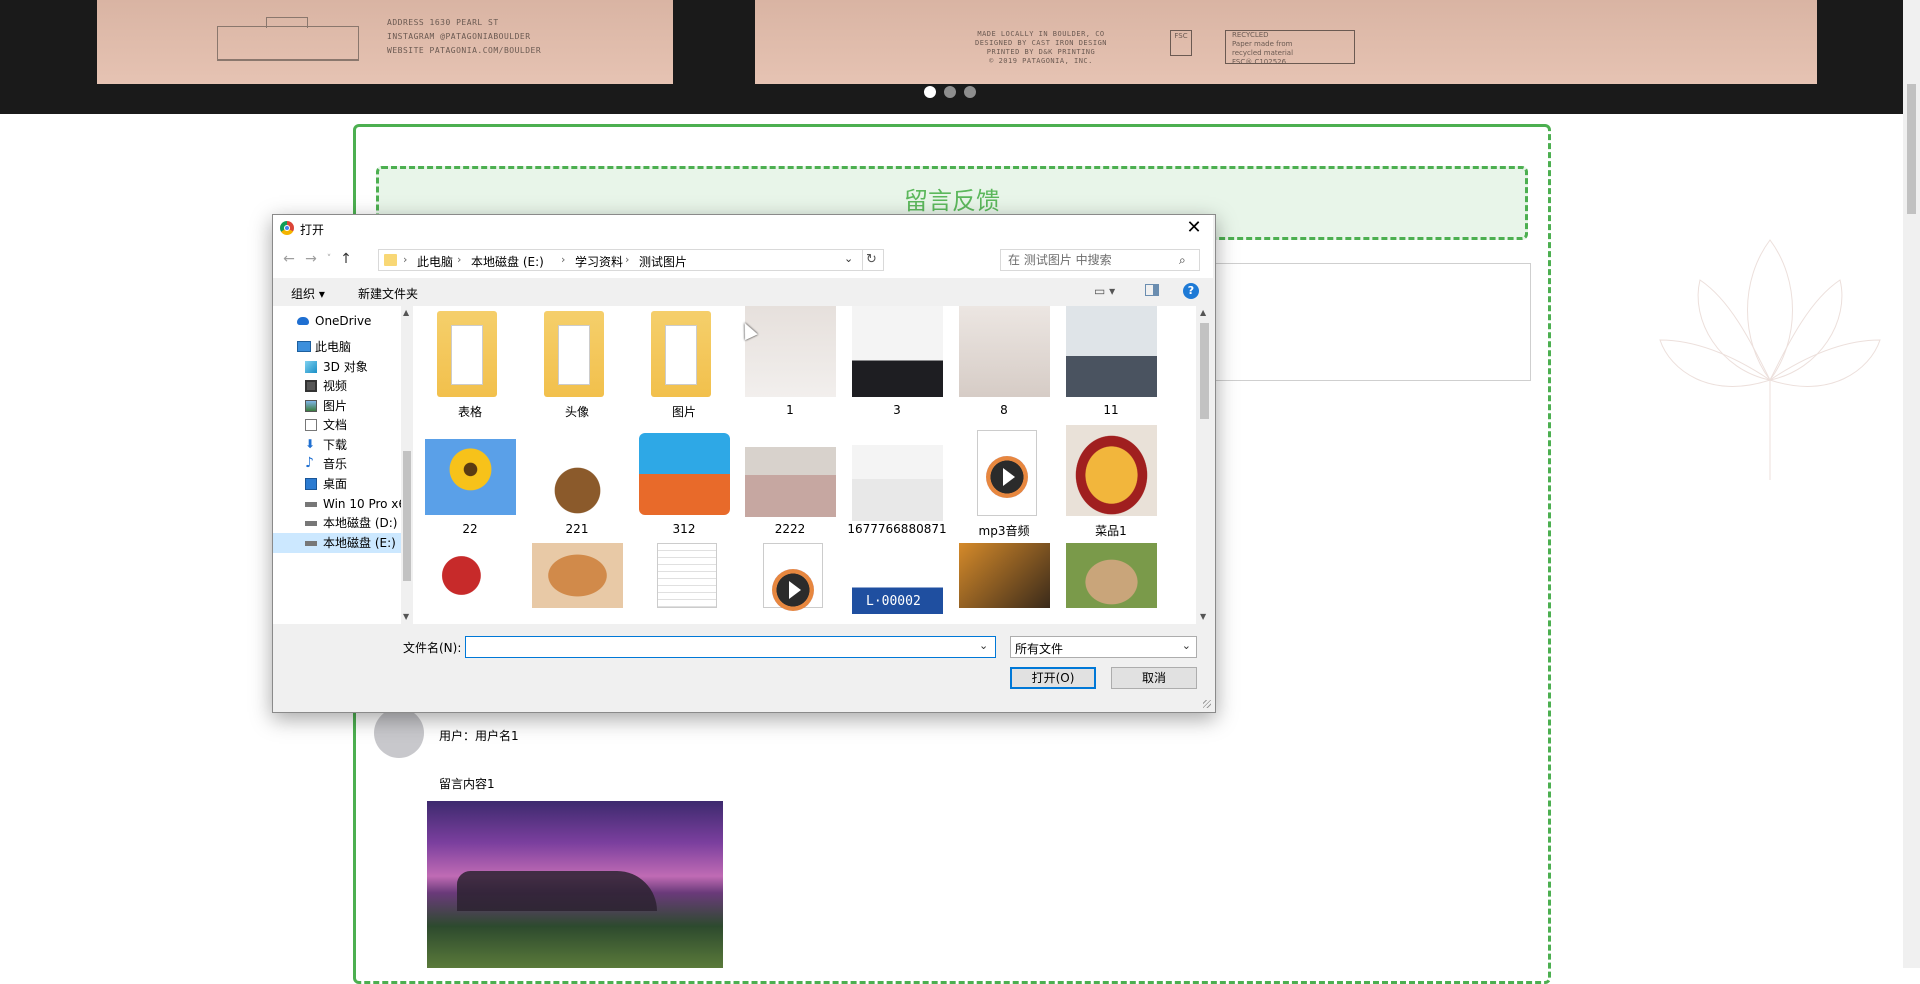 The height and width of the screenshot is (984, 1920). What do you see at coordinates (1911, 484) in the screenshot?
I see `page-scrollbar` at bounding box center [1911, 484].